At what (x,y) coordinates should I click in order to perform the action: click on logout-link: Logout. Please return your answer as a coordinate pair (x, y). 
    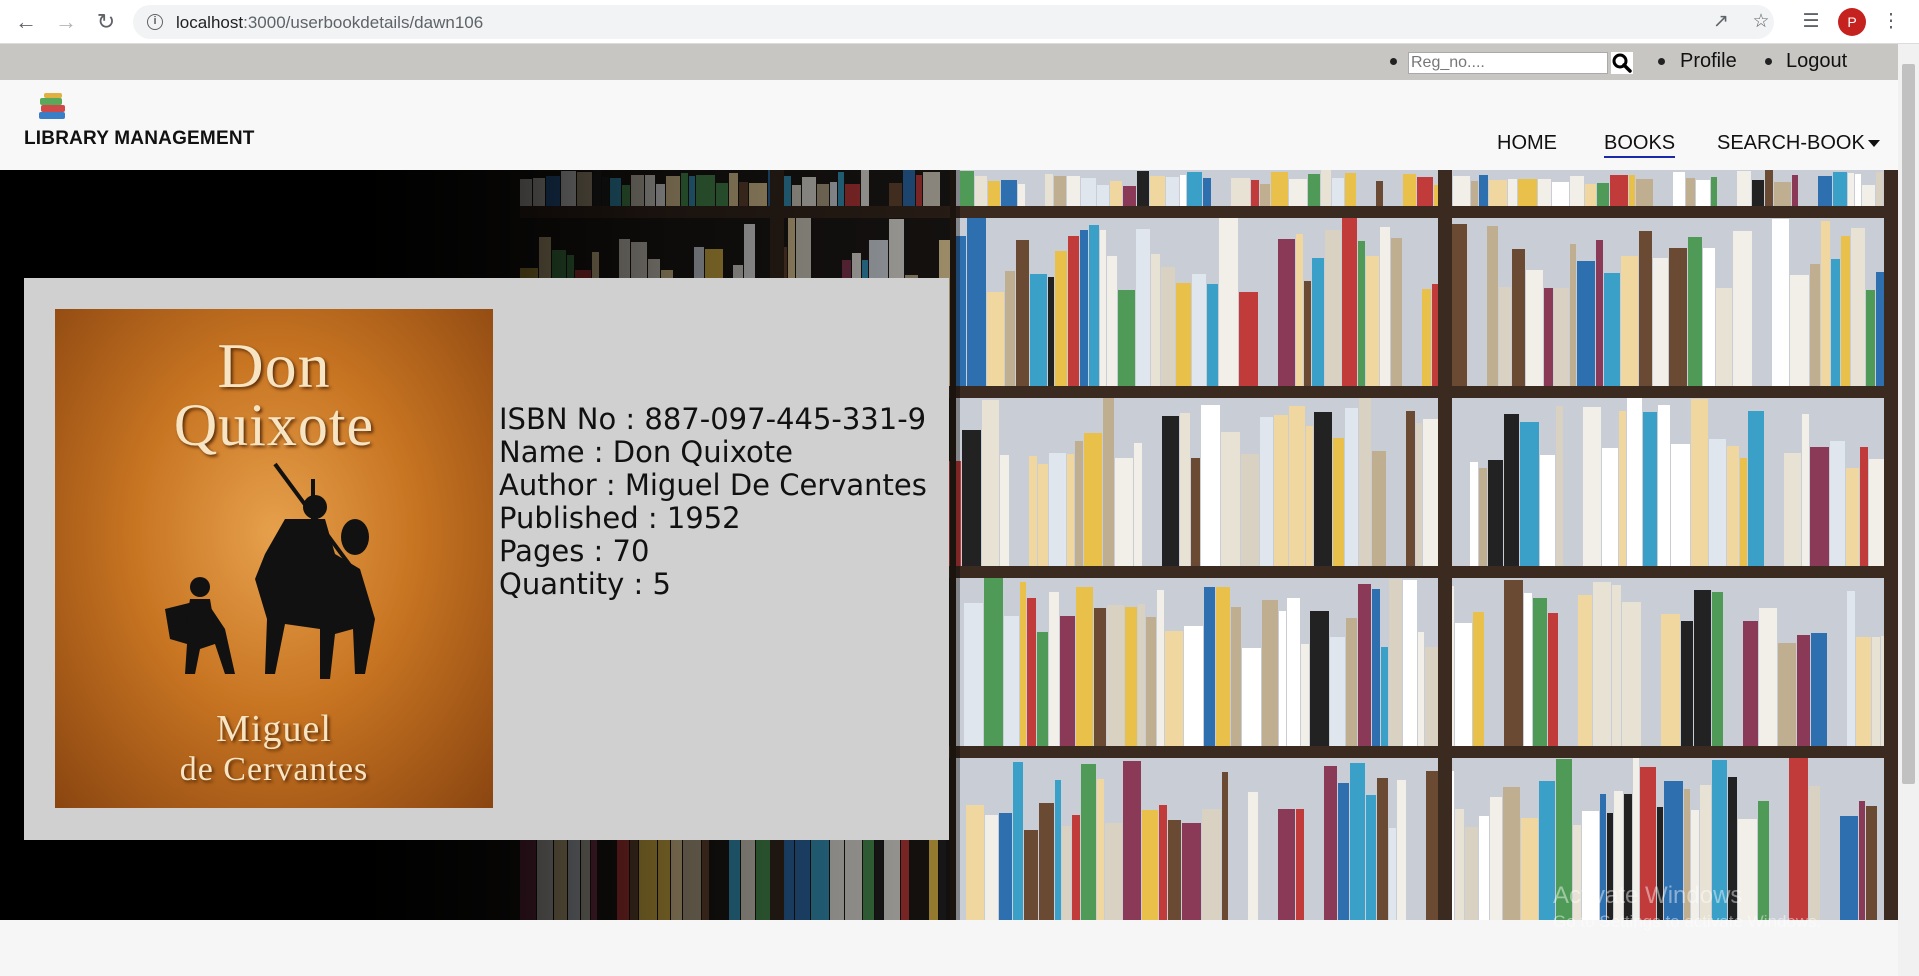
    Looking at the image, I should click on (1816, 61).